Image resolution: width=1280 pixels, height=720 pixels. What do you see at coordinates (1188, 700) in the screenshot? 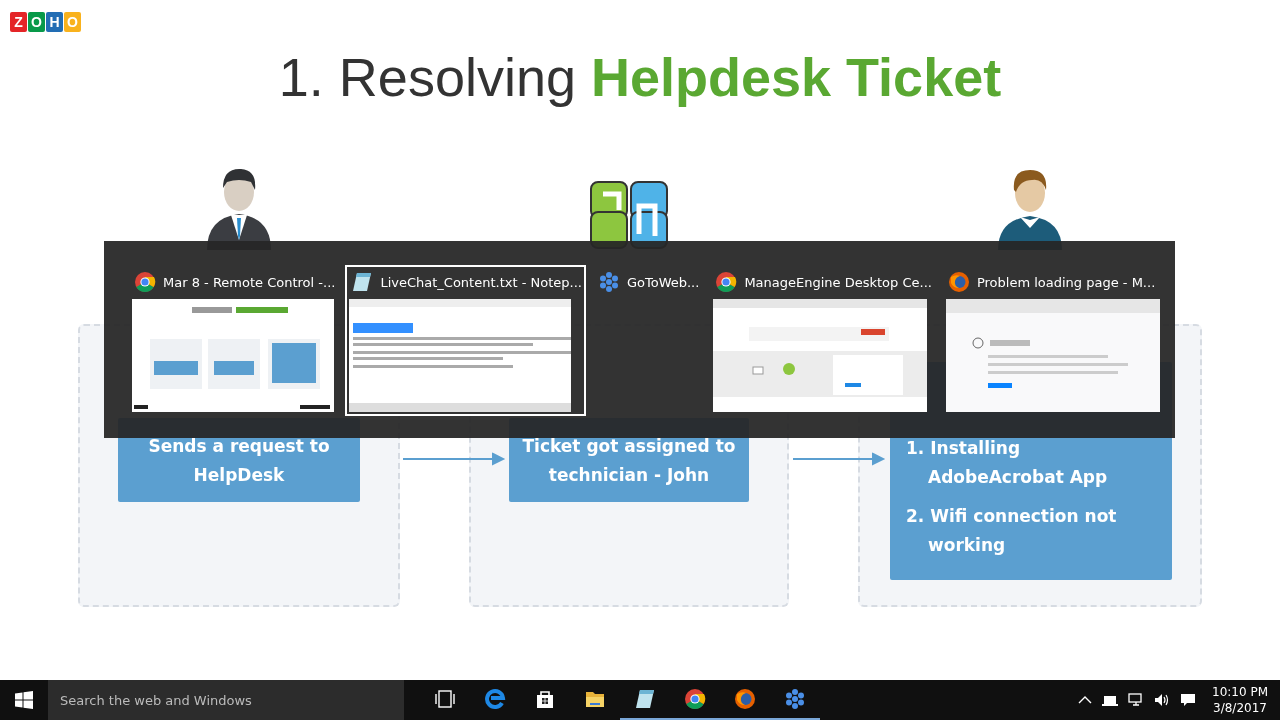
I see `notification-icon` at bounding box center [1188, 700].